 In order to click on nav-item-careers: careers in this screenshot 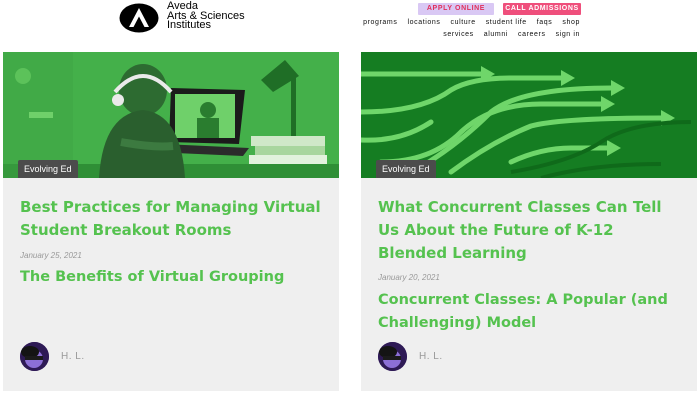, I will do `click(532, 34)`.